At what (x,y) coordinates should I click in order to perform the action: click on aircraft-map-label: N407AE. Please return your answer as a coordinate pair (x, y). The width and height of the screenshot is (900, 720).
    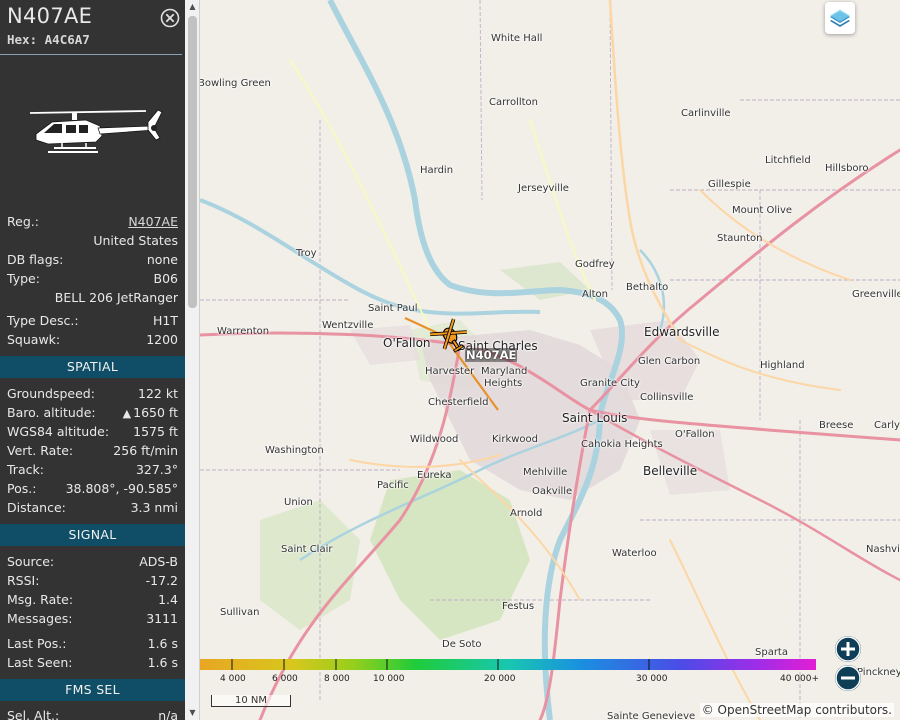
    Looking at the image, I should click on (491, 355).